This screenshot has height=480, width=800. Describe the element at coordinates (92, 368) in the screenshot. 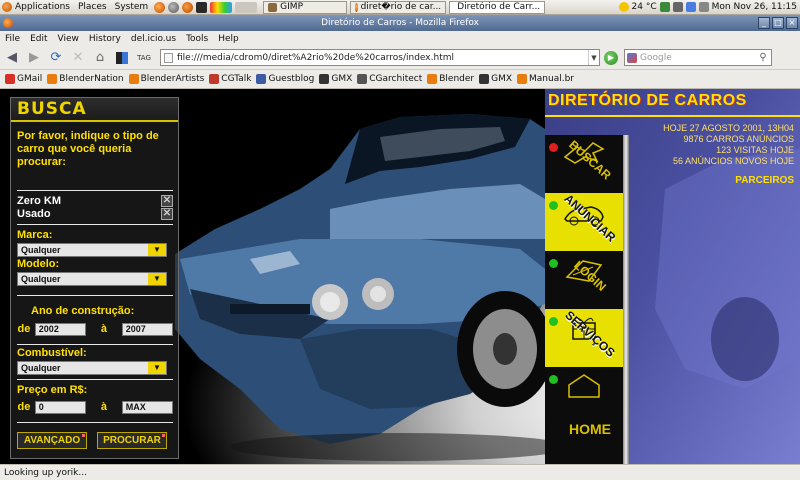

I see `combustivel-select: Qualquer ▼` at that location.